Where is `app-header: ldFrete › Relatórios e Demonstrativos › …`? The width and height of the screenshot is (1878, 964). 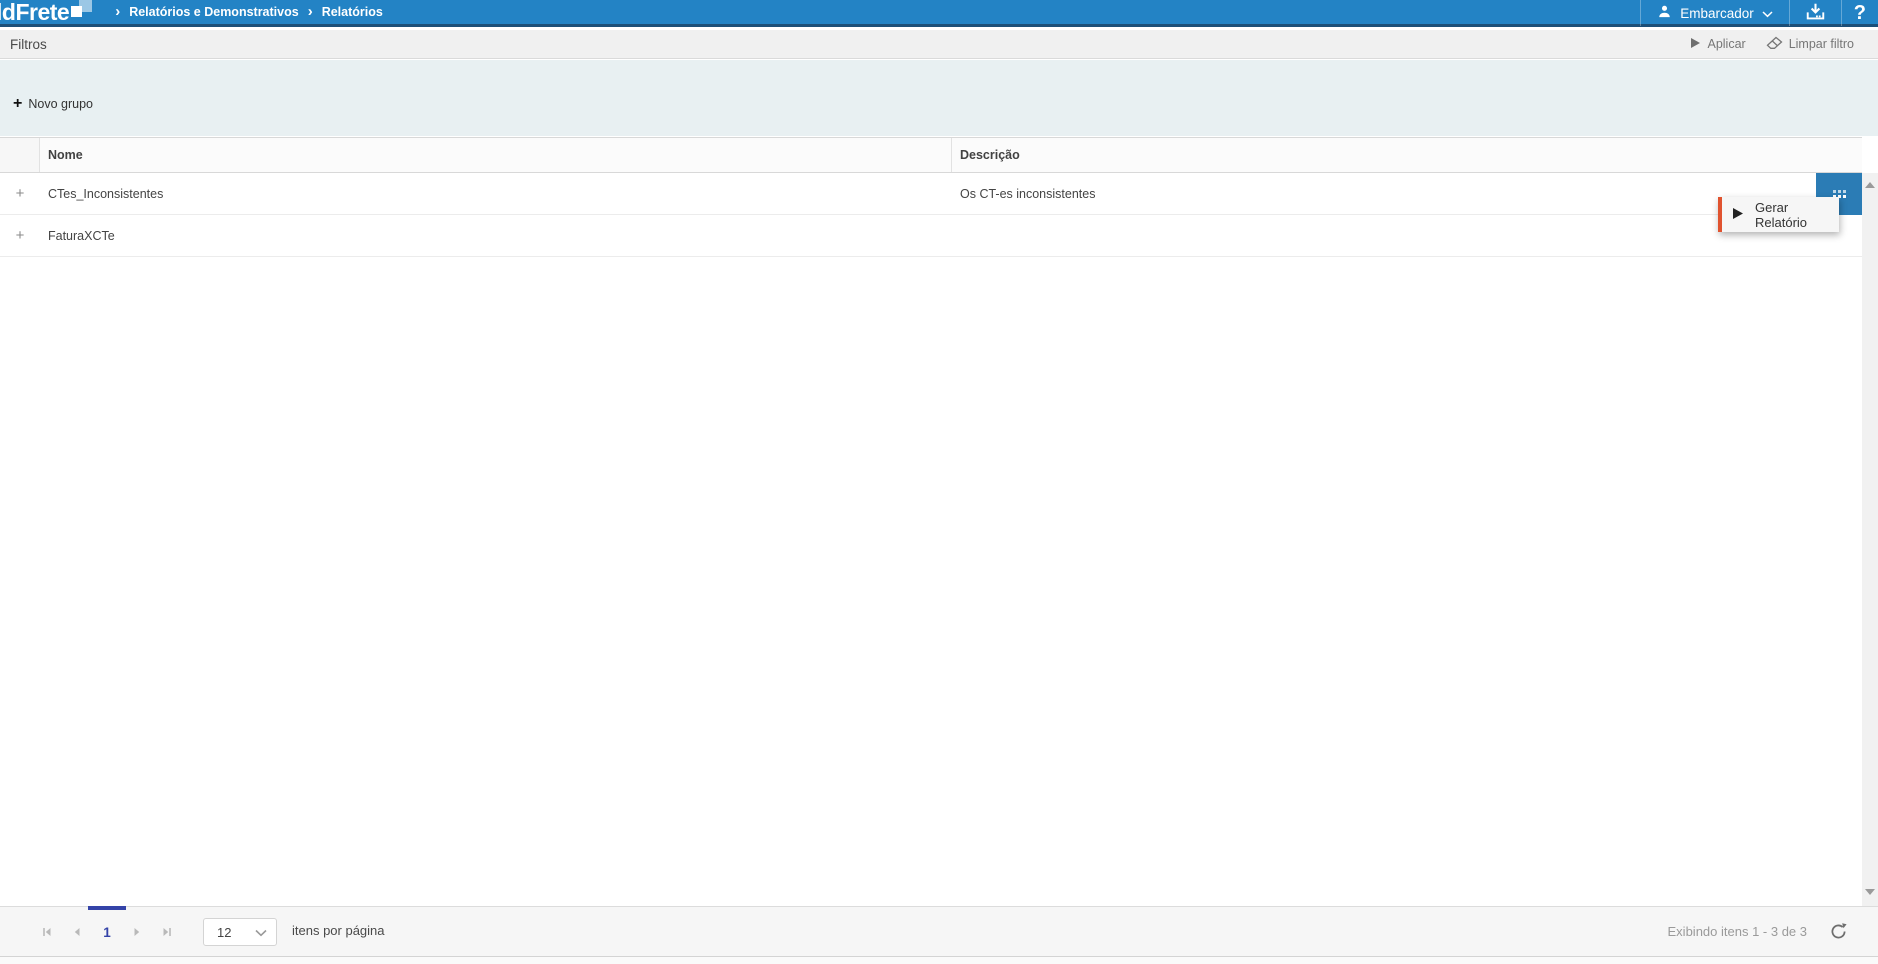 app-header: ldFrete › Relatórios e Demonstrativos › … is located at coordinates (939, 13).